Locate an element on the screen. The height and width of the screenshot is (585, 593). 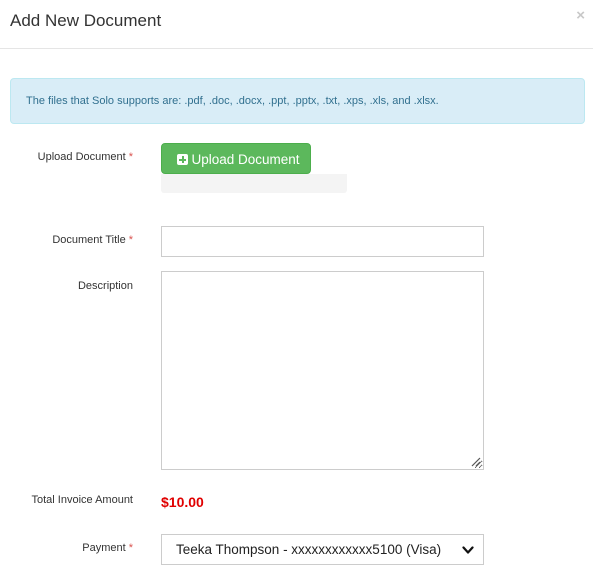
modal-title: Add New Document is located at coordinates (86, 20).